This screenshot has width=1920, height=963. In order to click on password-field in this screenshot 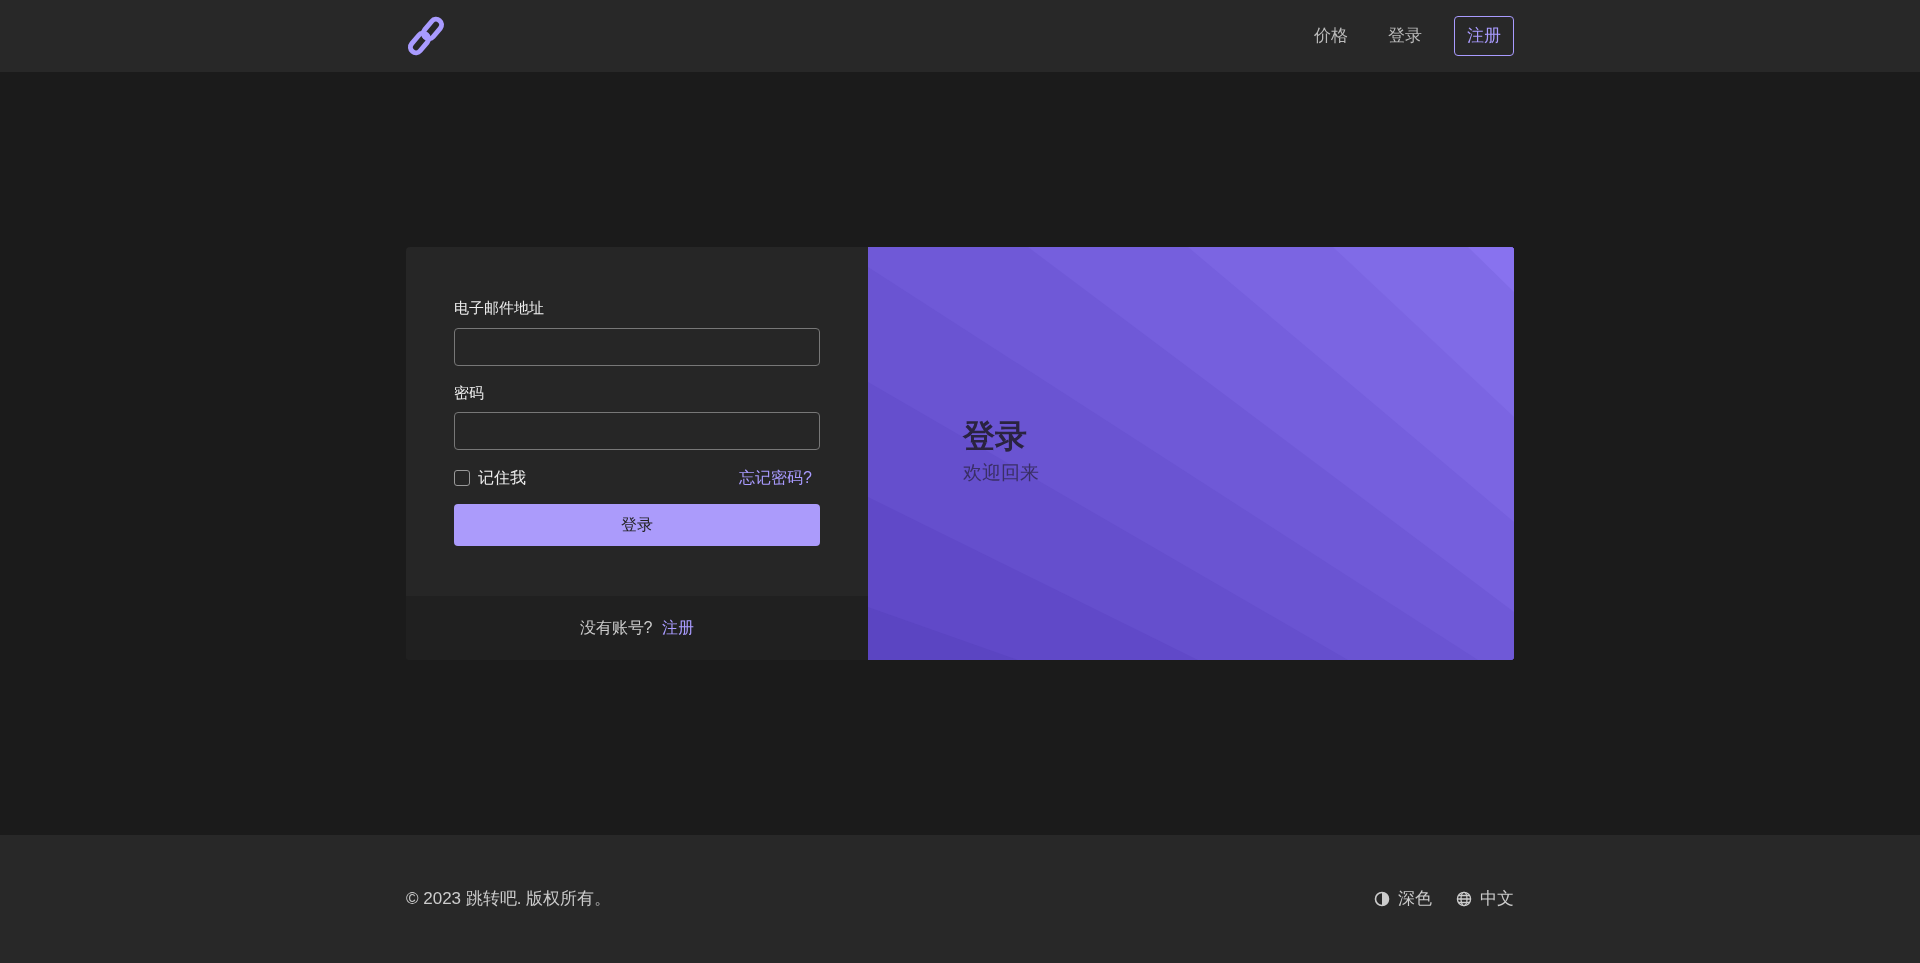, I will do `click(637, 431)`.